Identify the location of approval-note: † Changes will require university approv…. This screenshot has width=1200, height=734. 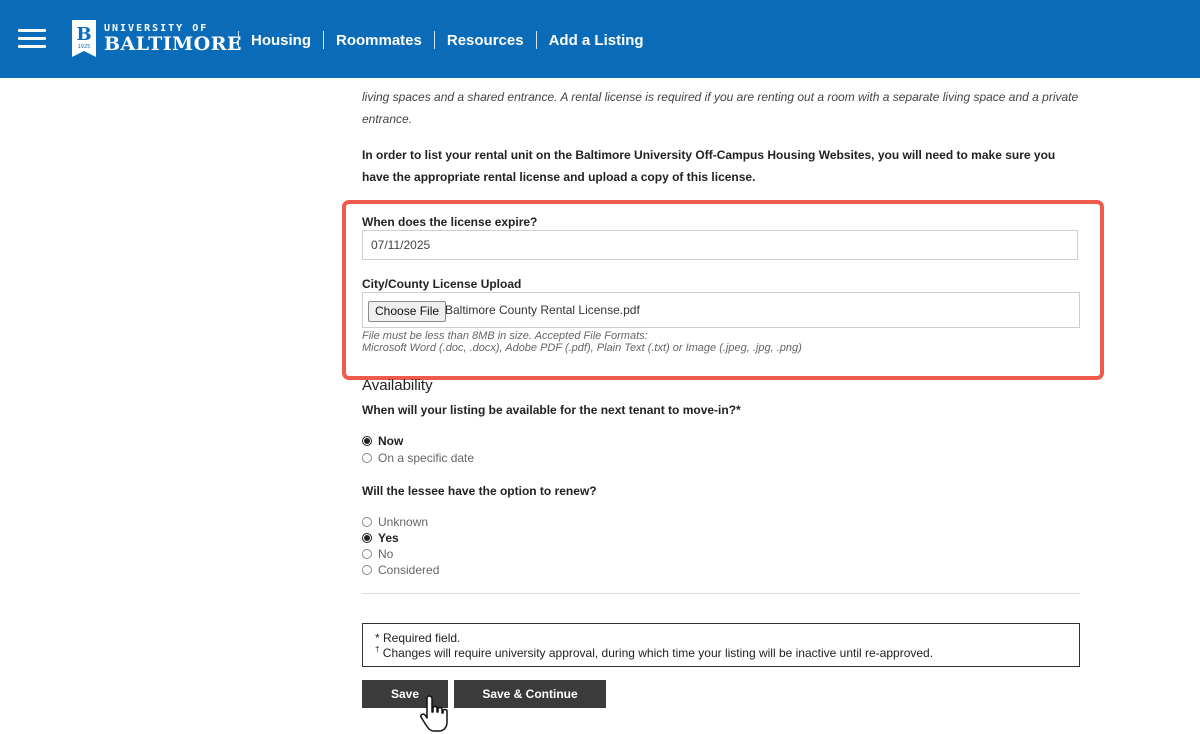
(721, 651).